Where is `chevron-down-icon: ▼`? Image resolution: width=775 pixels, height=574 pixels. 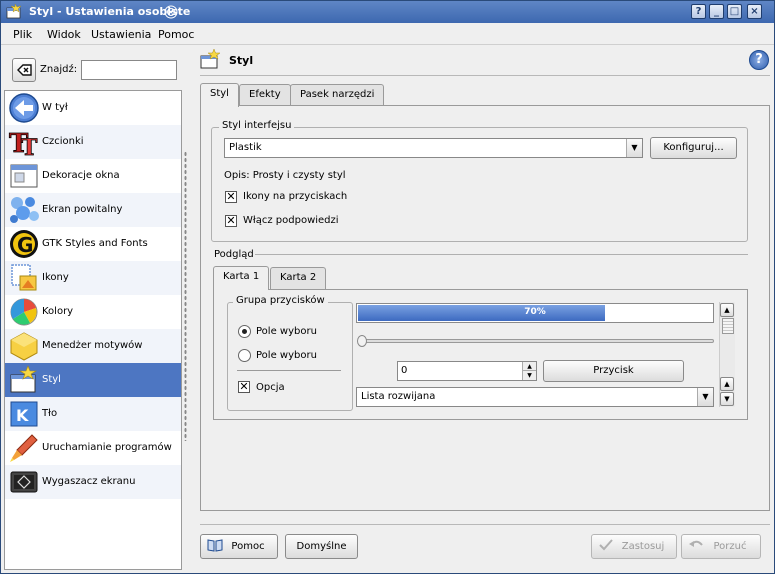 chevron-down-icon: ▼ is located at coordinates (705, 397).